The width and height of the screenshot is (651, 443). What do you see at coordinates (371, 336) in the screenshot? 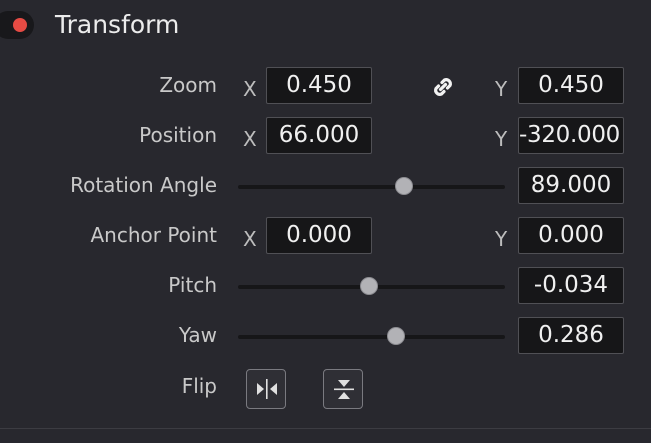
I see `yaw-slider` at bounding box center [371, 336].